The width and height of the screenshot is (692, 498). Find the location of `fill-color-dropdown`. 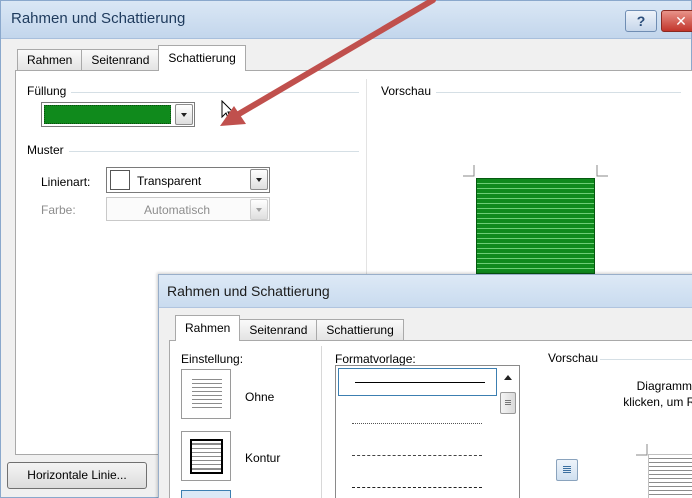

fill-color-dropdown is located at coordinates (118, 114).